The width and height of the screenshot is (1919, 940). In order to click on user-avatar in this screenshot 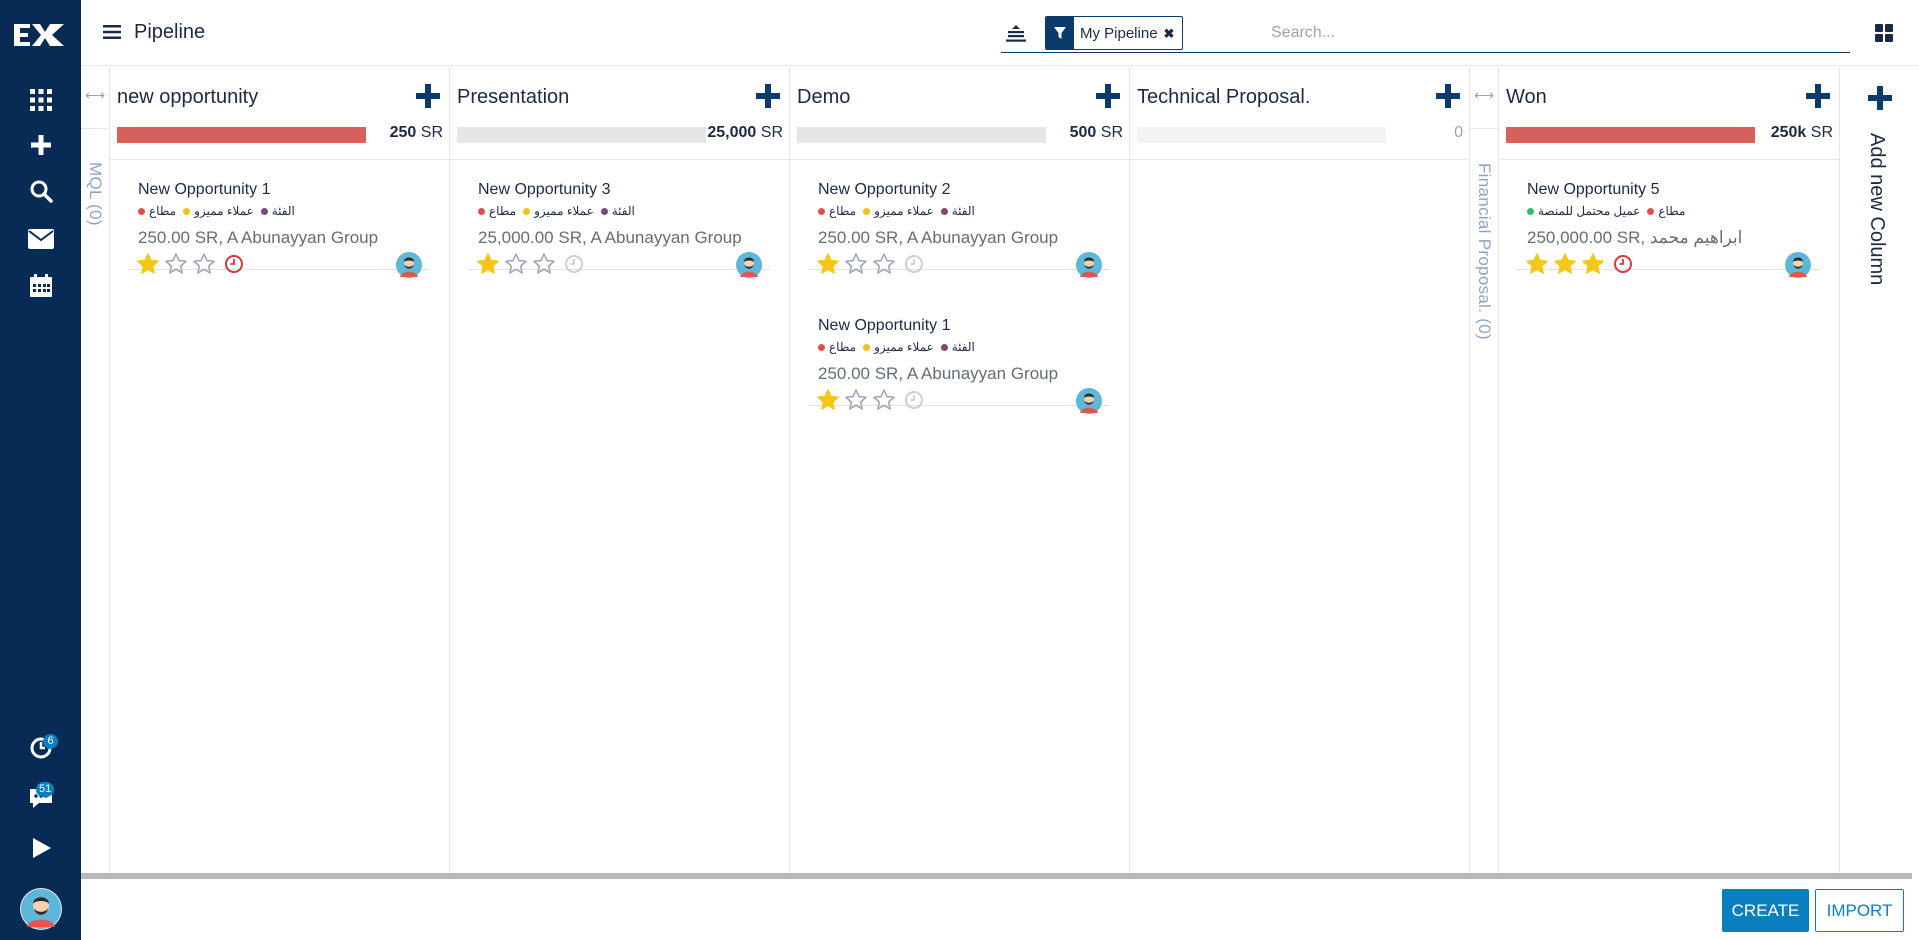, I will do `click(41, 909)`.